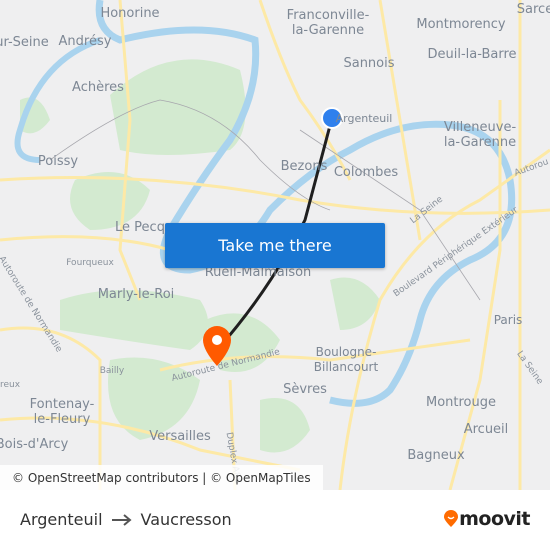  What do you see at coordinates (10, 385) in the screenshot?
I see `place-label: reux` at bounding box center [10, 385].